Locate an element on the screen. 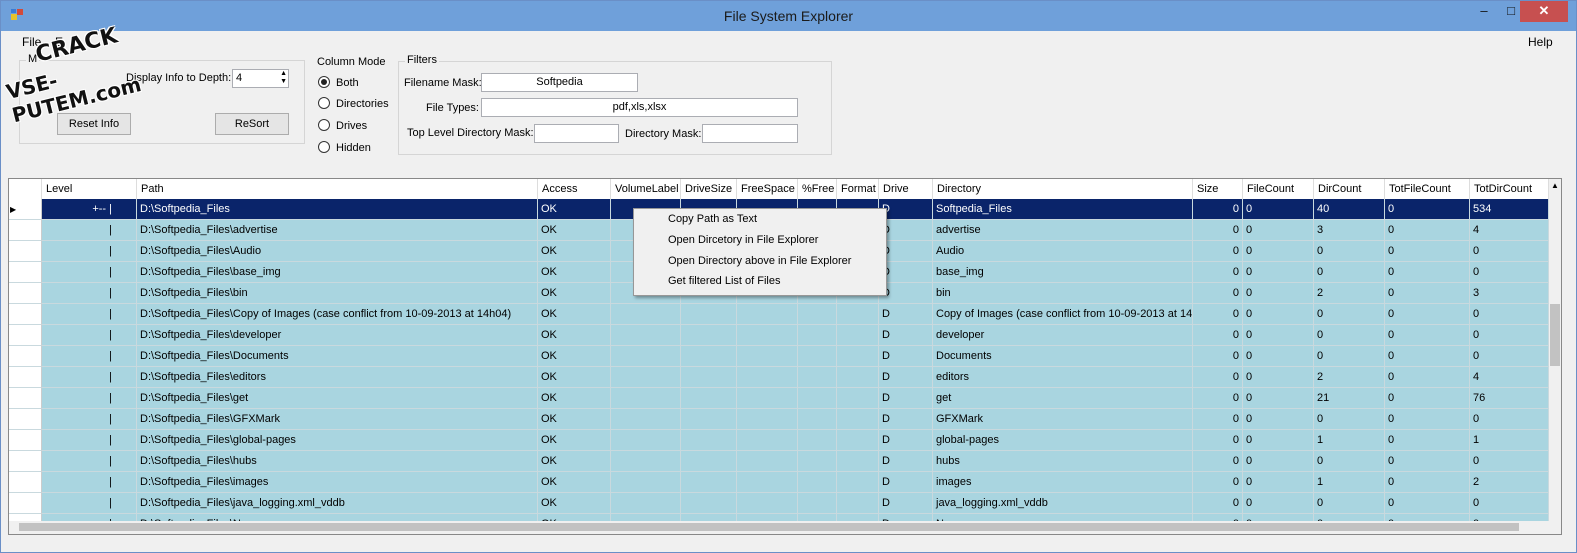 The height and width of the screenshot is (553, 1577). cell-volume-label is located at coordinates (646, 461).